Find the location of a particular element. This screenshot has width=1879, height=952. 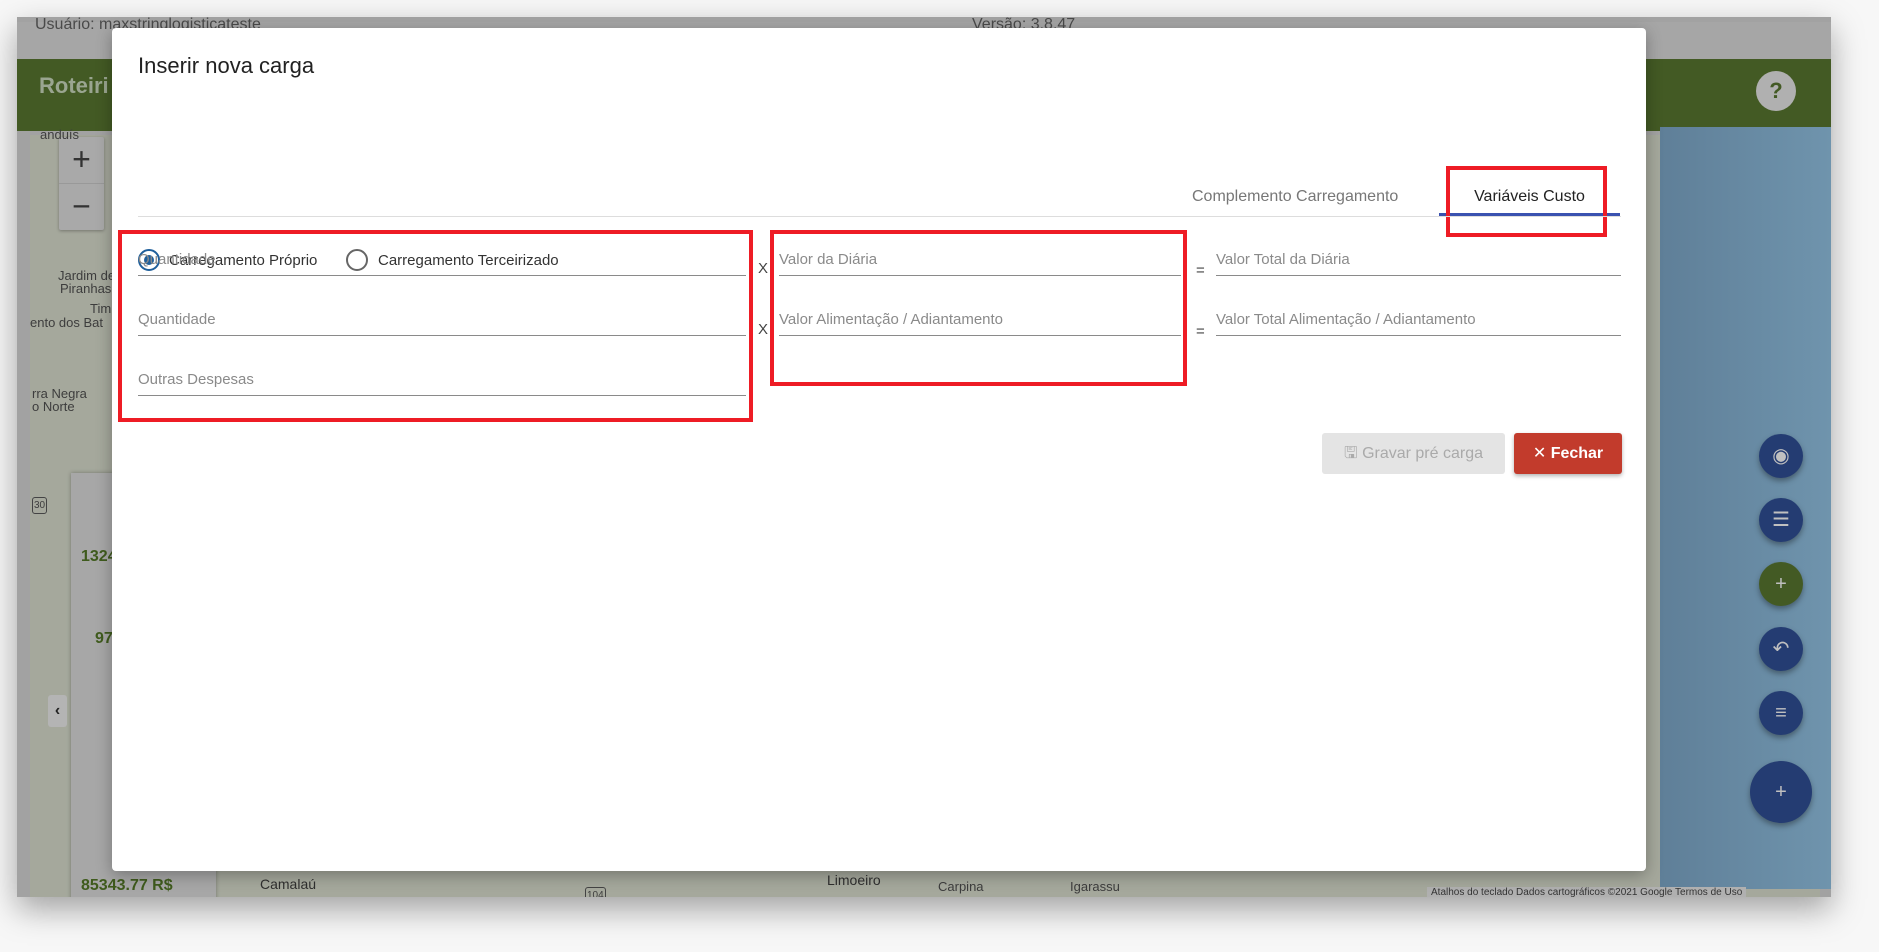

eye-icon: ◉ is located at coordinates (1781, 456).